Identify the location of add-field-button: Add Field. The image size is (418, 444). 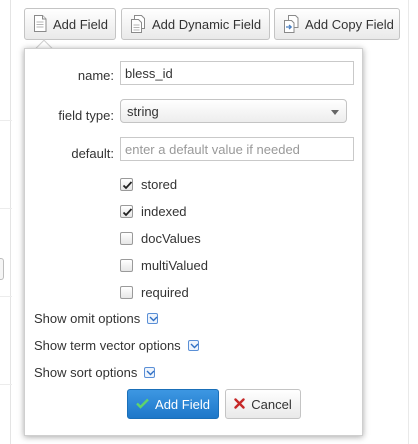
(70, 24).